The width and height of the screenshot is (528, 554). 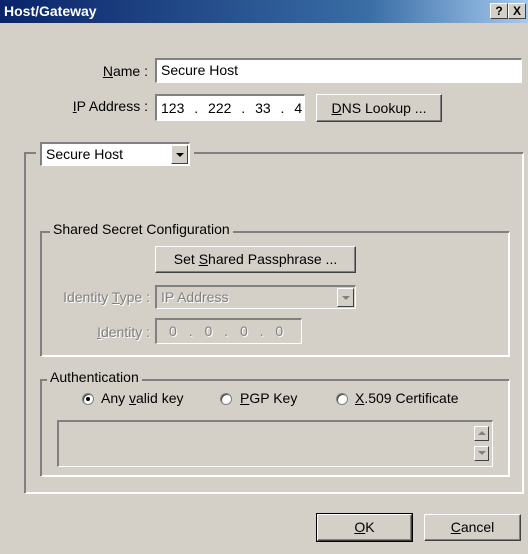 I want to click on any-valid-key-radio, so click(x=88, y=399).